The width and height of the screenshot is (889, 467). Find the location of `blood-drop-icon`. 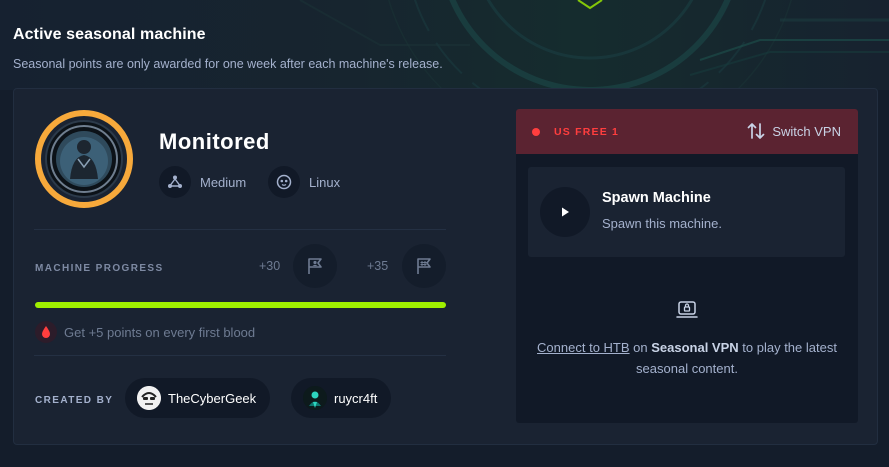

blood-drop-icon is located at coordinates (46, 332).